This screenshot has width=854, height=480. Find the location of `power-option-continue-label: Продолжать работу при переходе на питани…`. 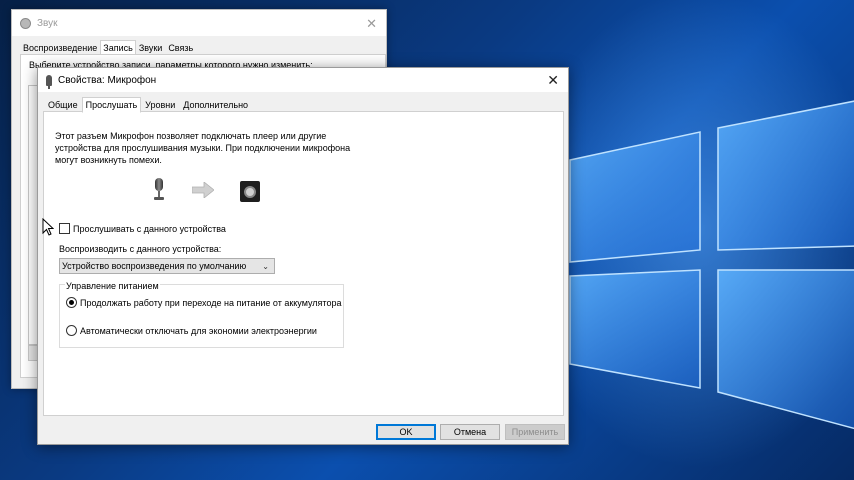

power-option-continue-label: Продолжать работу при переходе на питани… is located at coordinates (211, 302).